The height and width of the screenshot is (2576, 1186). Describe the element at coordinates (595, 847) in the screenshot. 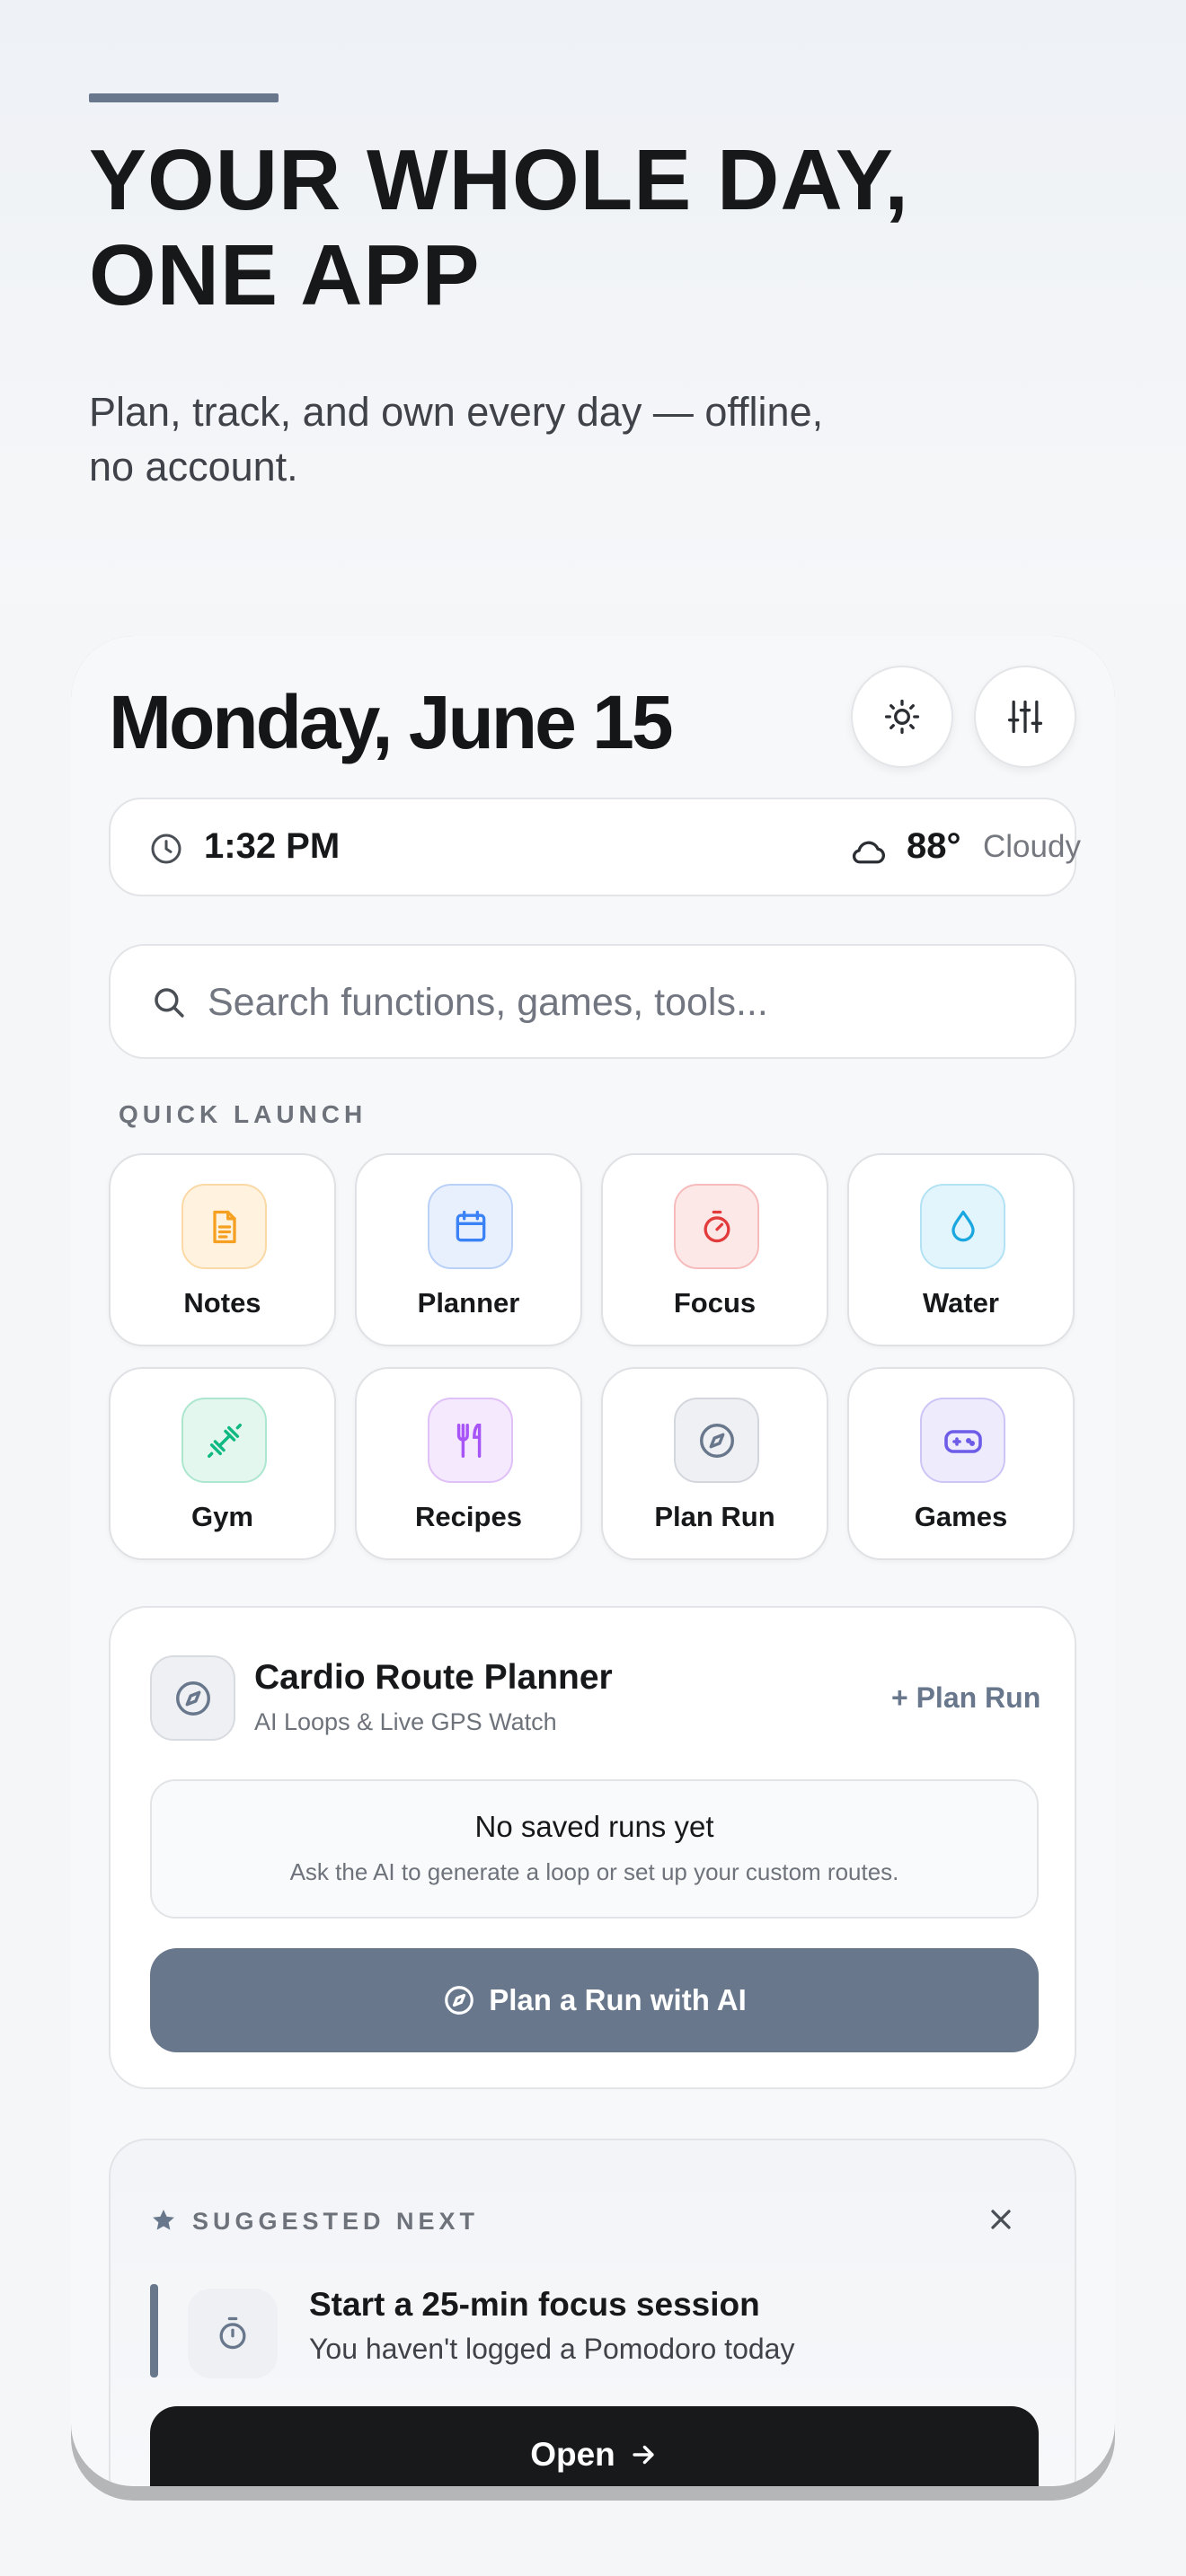

I see `status-bar: 1:32 PM 88° Cloudy` at that location.